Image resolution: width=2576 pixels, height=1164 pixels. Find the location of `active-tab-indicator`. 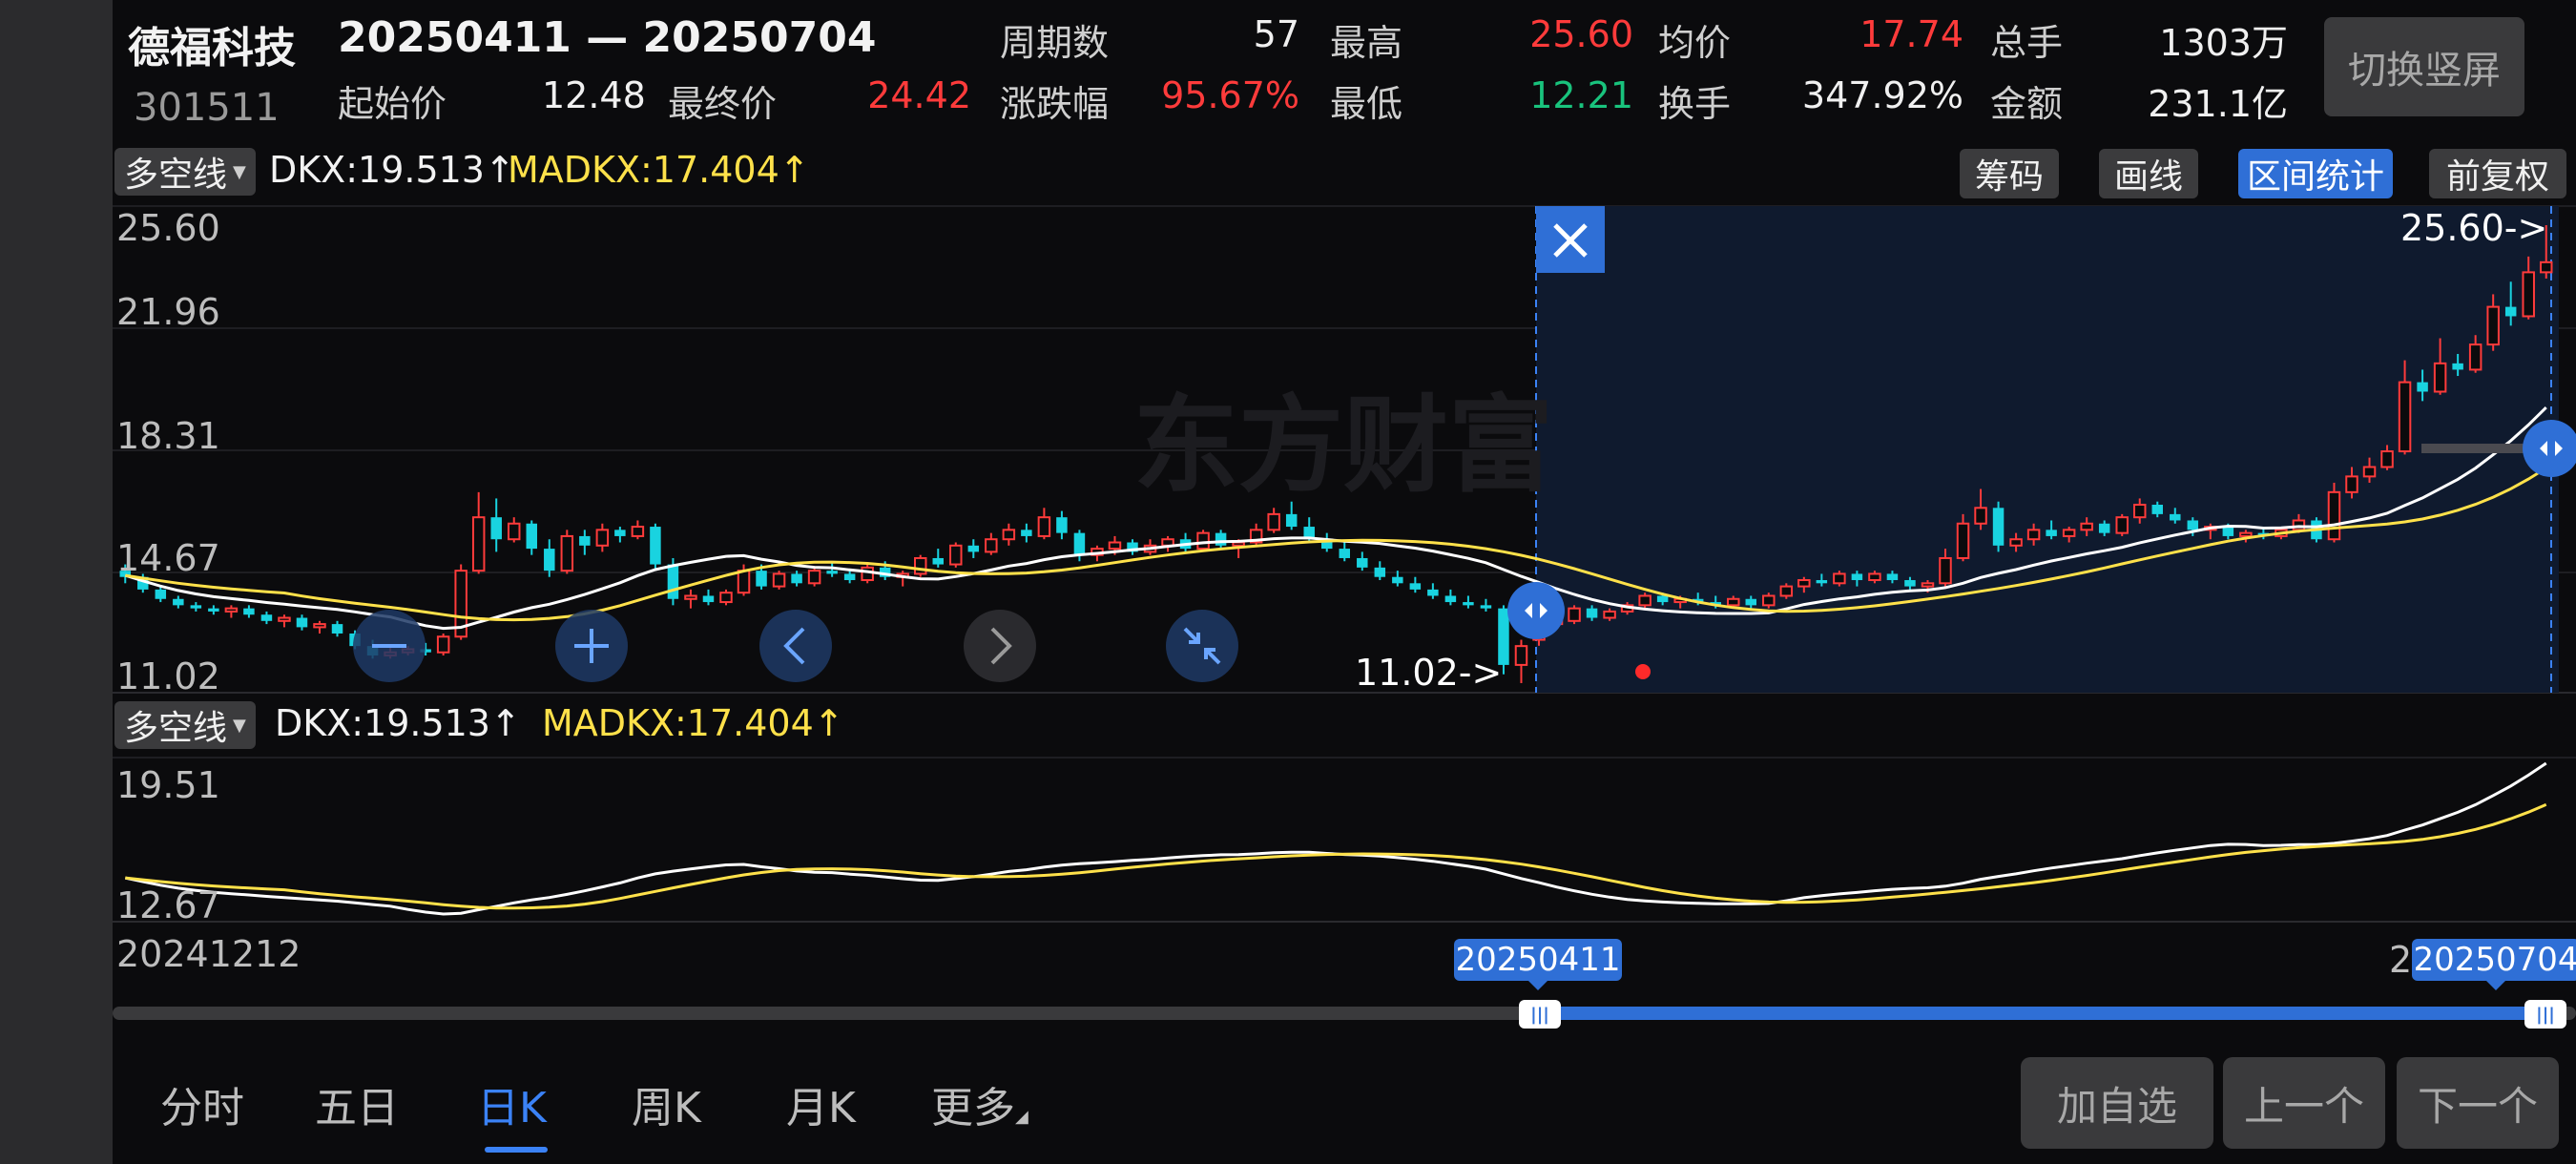

active-tab-indicator is located at coordinates (516, 1150).